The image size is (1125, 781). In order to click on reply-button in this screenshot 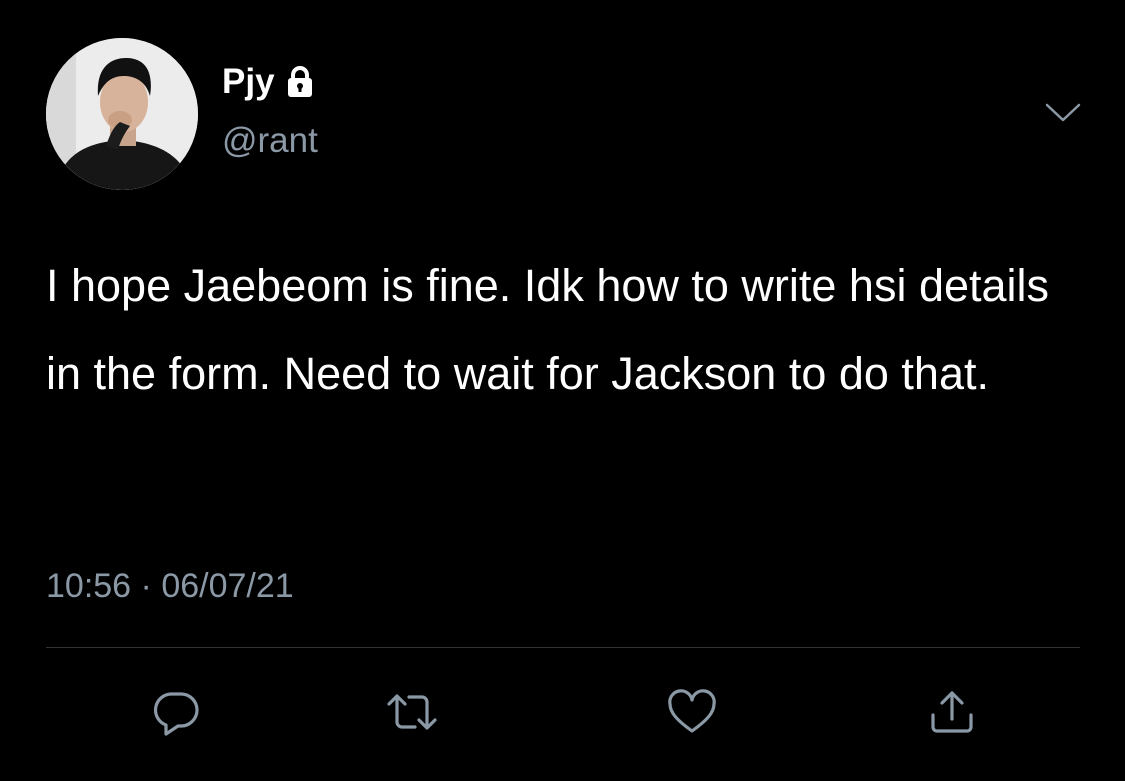, I will do `click(176, 712)`.